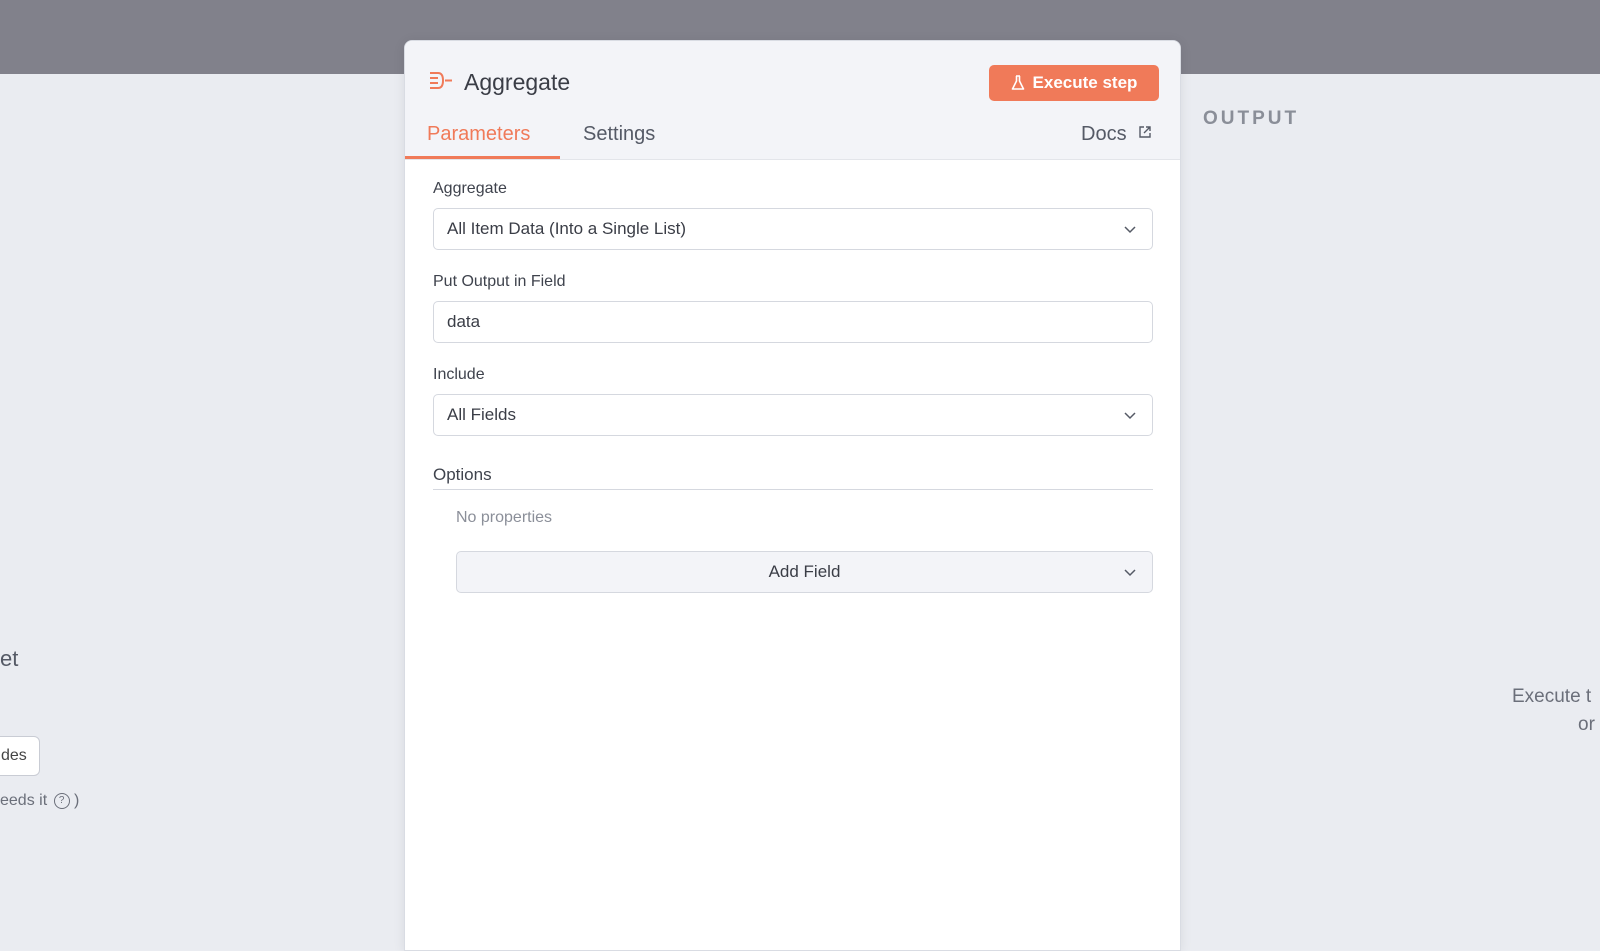  Describe the element at coordinates (1145, 132) in the screenshot. I see `external-link-icon` at that location.